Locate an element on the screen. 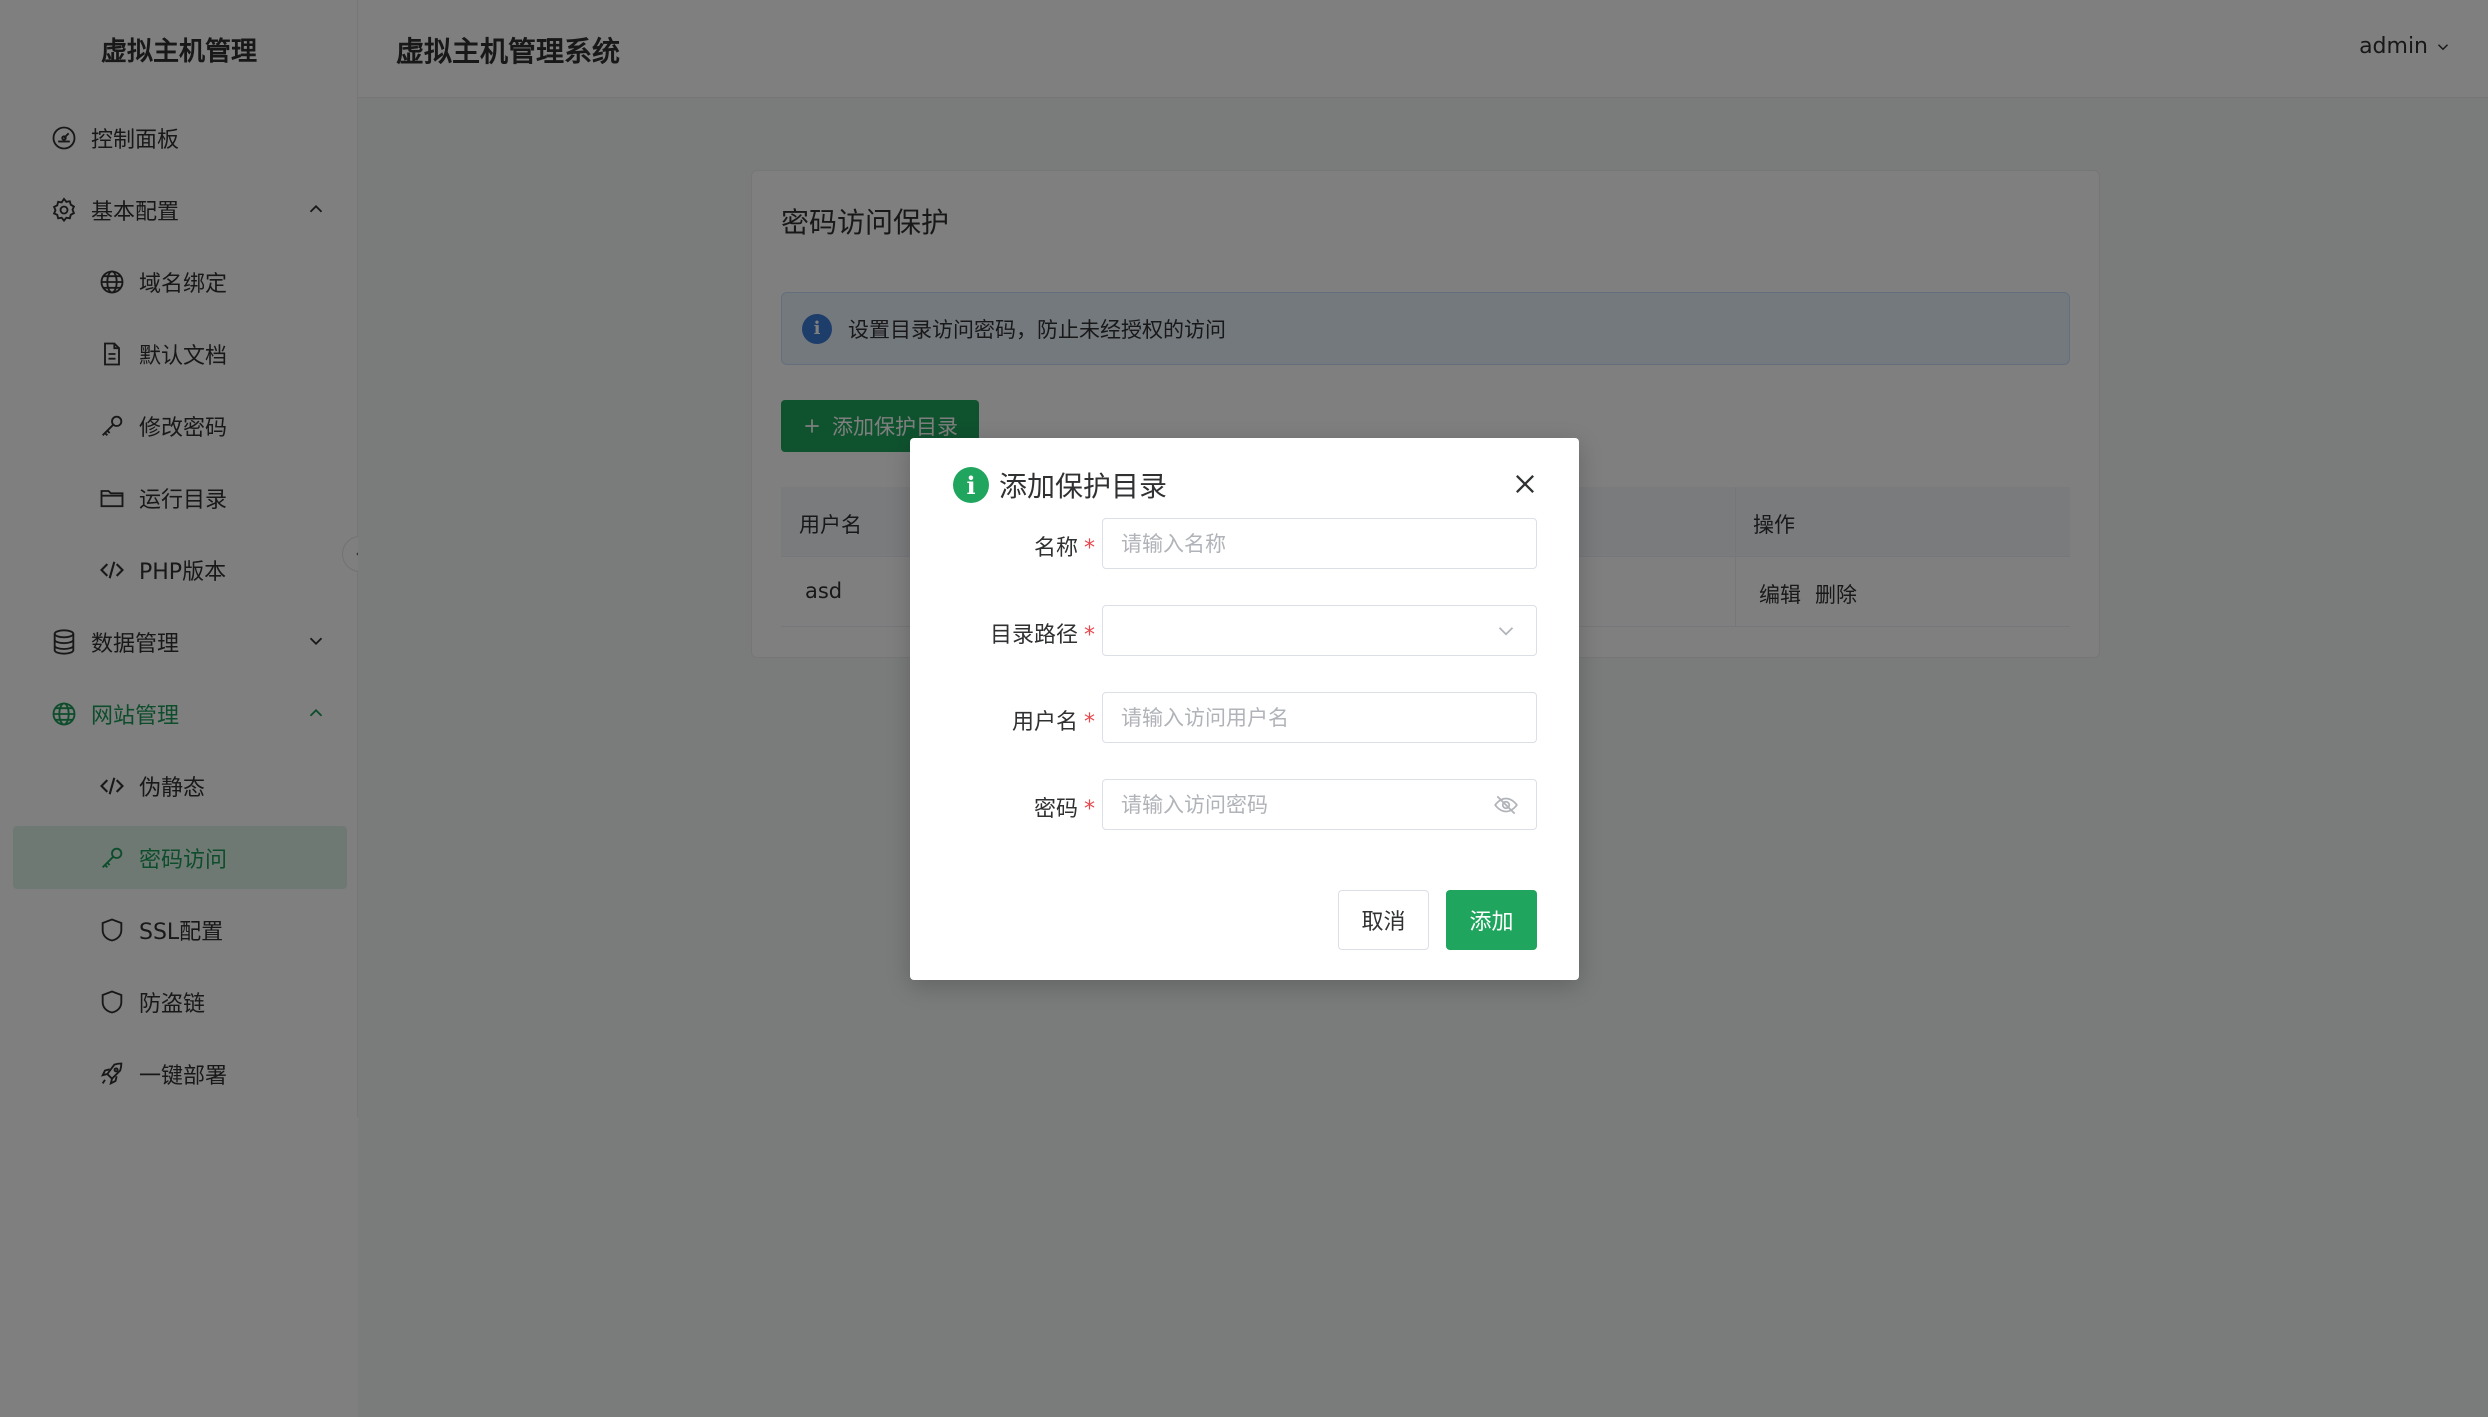  form-row-username: 用户名 * is located at coordinates (1244, 717).